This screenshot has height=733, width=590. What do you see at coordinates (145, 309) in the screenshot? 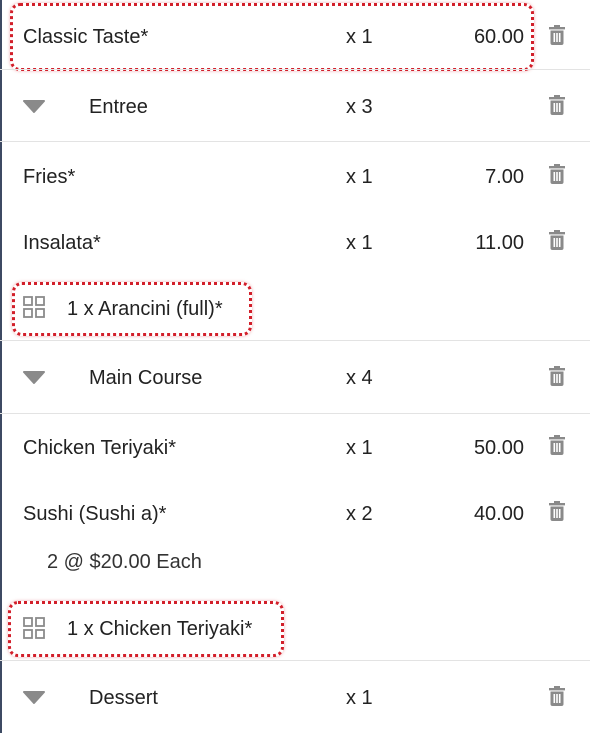
I see `combo-label: 1 x Arancini (full)*` at bounding box center [145, 309].